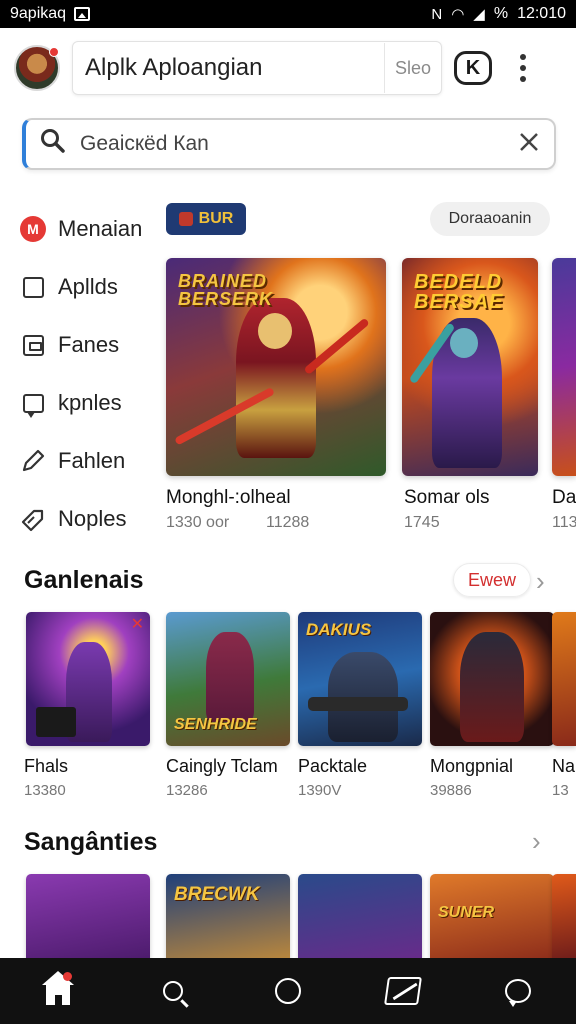 The width and height of the screenshot is (576, 1024). What do you see at coordinates (84, 580) in the screenshot?
I see `section-title: Ganlenais` at bounding box center [84, 580].